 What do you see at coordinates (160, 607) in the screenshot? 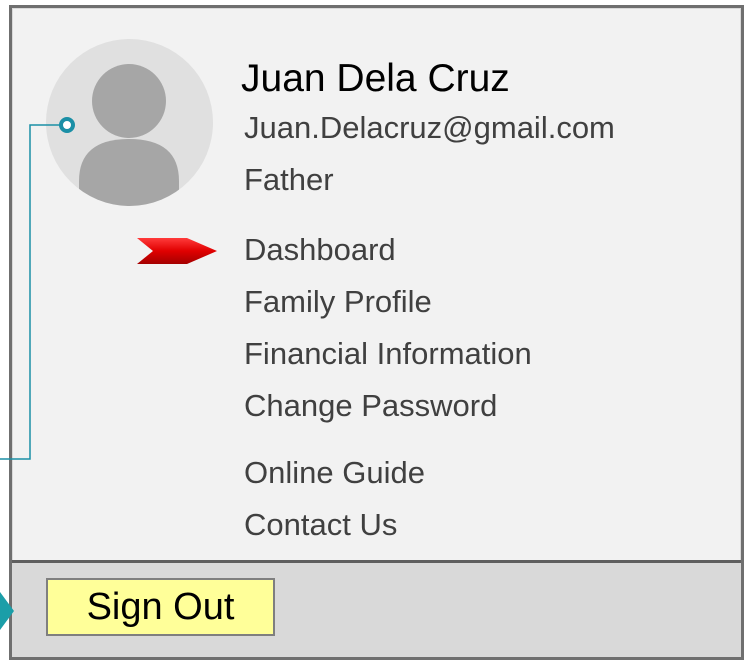
I see `sign-out-button: Sign Out` at bounding box center [160, 607].